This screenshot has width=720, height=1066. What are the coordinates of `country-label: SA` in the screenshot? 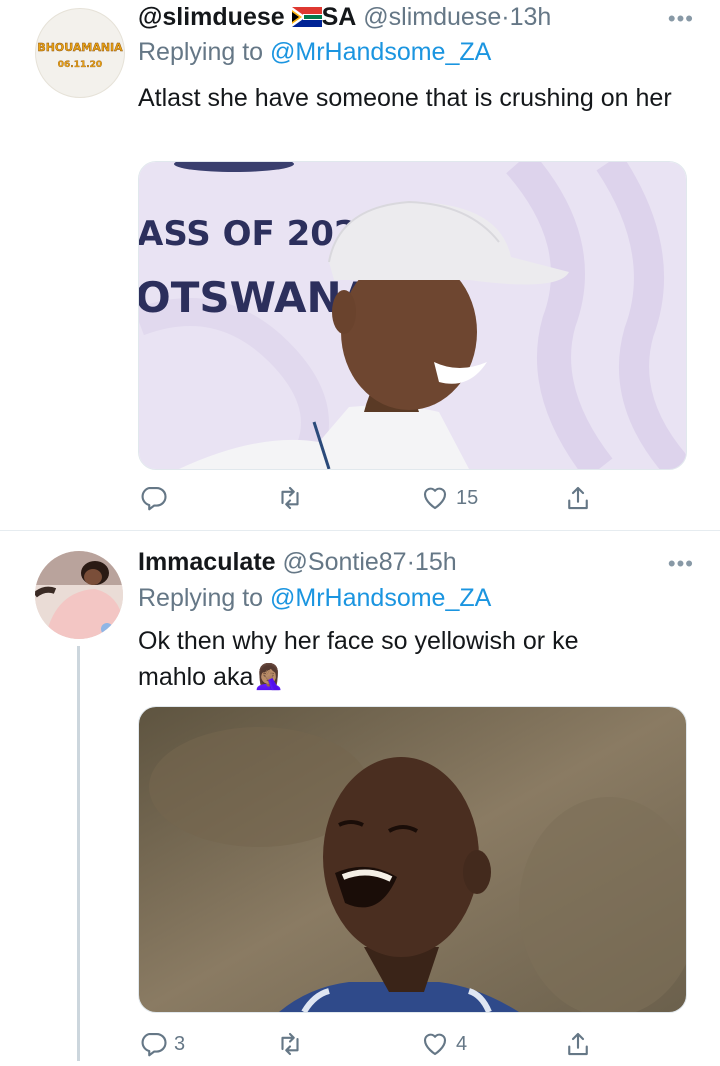 It's located at (339, 17).